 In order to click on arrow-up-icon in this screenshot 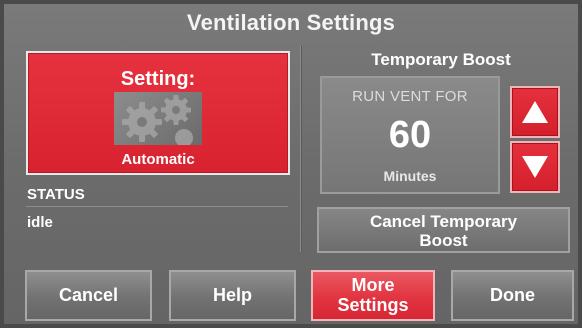, I will do `click(535, 112)`.